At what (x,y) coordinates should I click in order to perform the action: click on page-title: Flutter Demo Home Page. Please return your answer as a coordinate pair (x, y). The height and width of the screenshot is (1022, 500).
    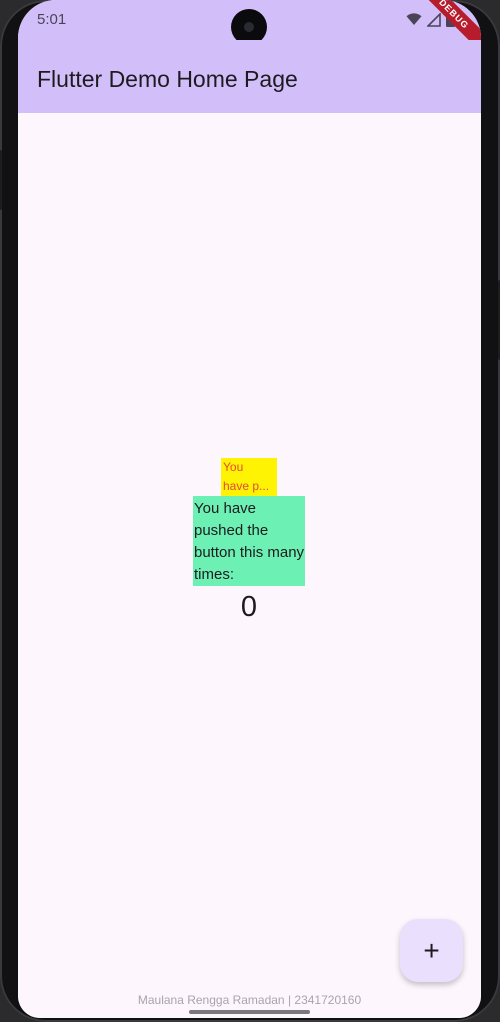
    Looking at the image, I should click on (167, 79).